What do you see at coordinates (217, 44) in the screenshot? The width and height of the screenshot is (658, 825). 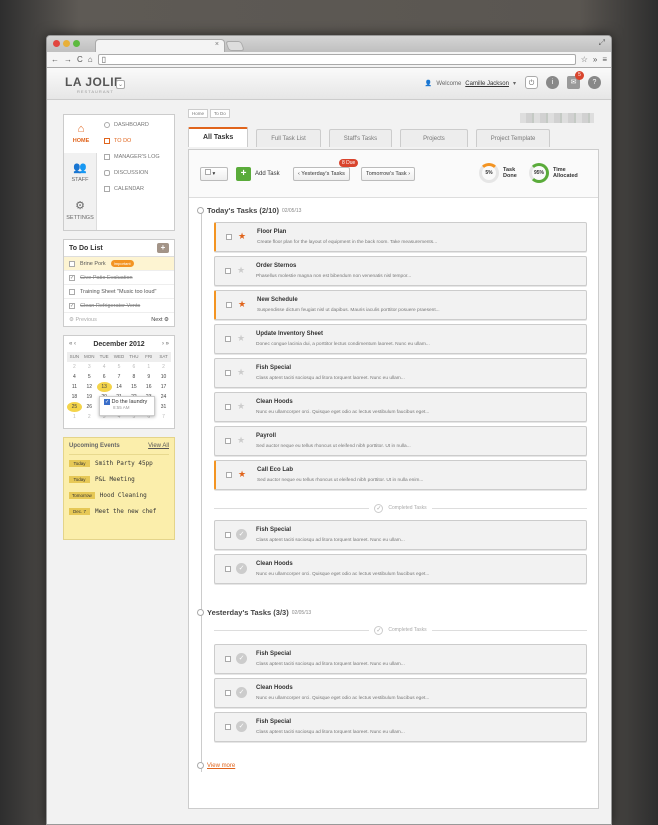 I see `close-tab-icon: ×` at bounding box center [217, 44].